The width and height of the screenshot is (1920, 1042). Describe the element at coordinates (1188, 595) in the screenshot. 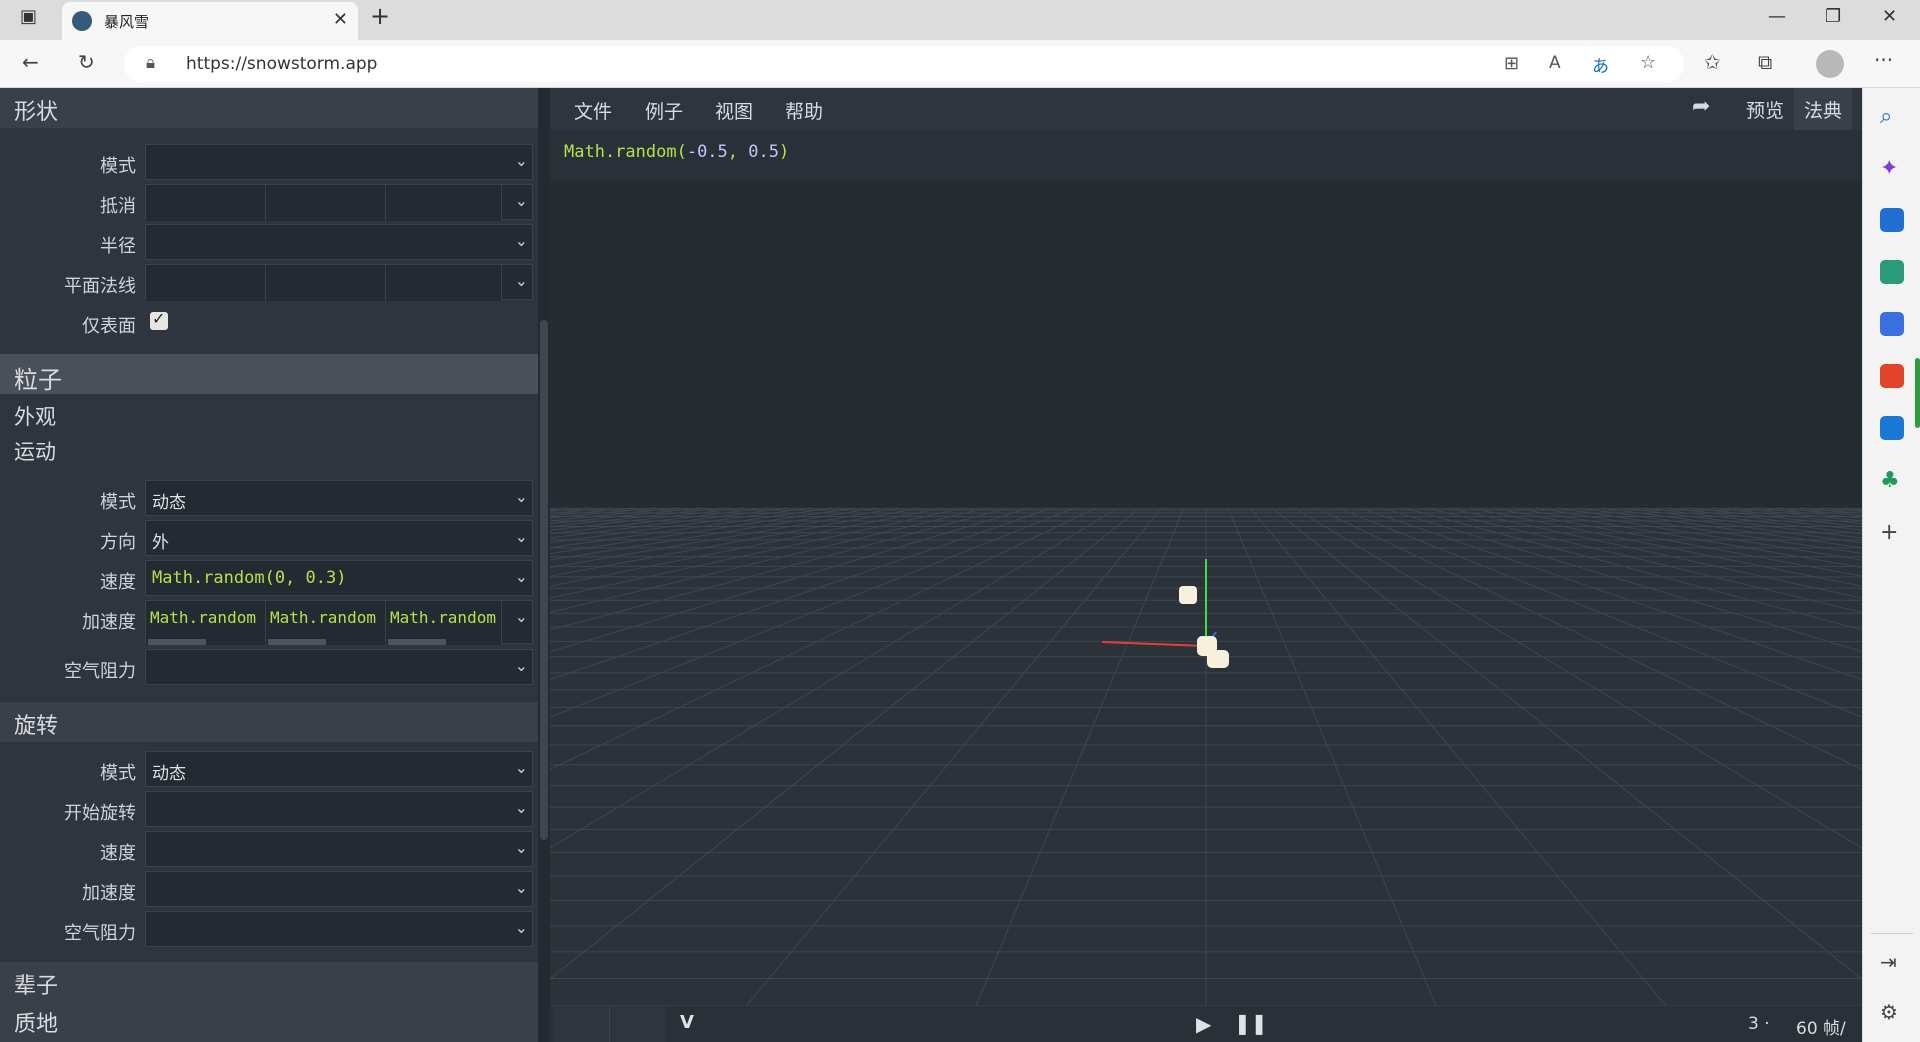

I see `particle` at that location.